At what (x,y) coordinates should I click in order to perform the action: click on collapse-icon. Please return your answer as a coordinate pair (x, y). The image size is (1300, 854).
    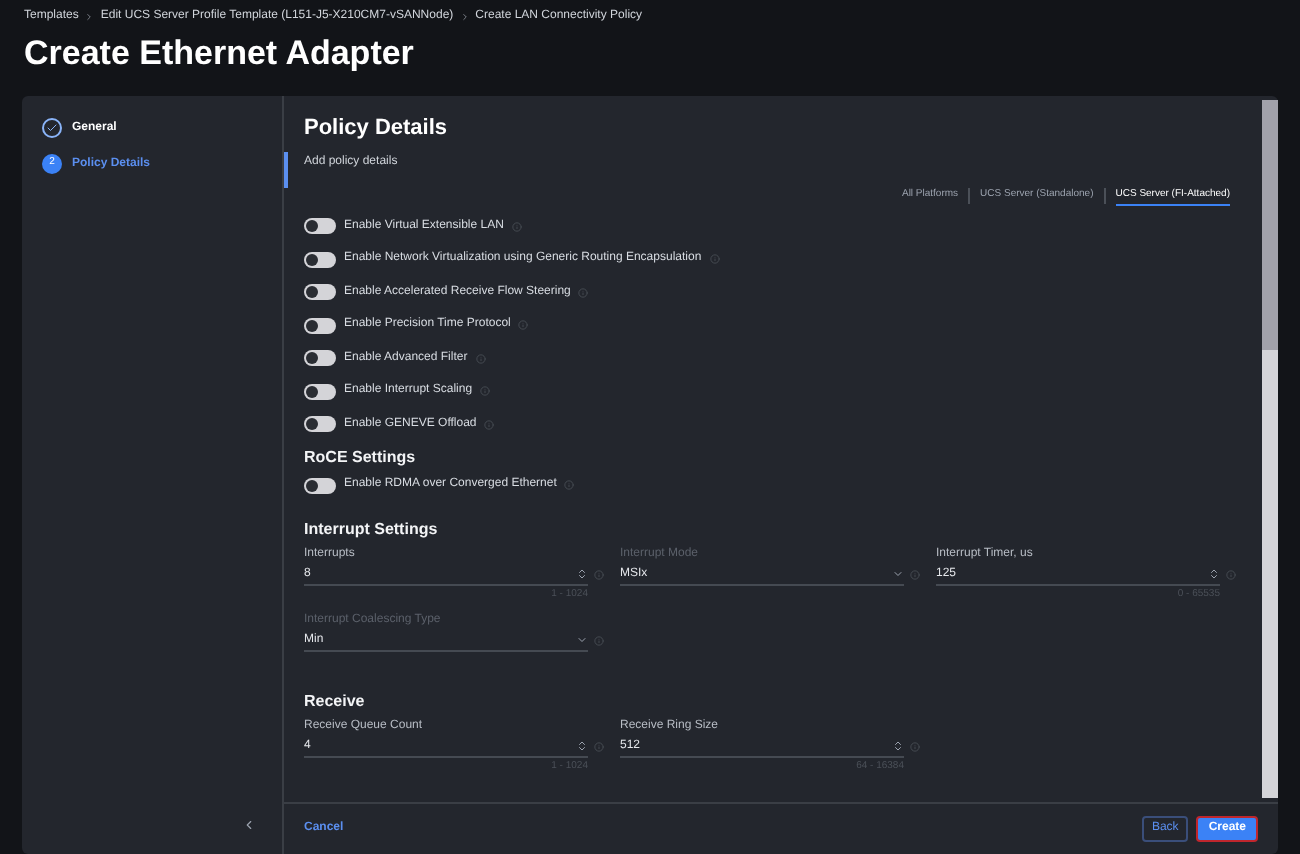
    Looking at the image, I should click on (249, 825).